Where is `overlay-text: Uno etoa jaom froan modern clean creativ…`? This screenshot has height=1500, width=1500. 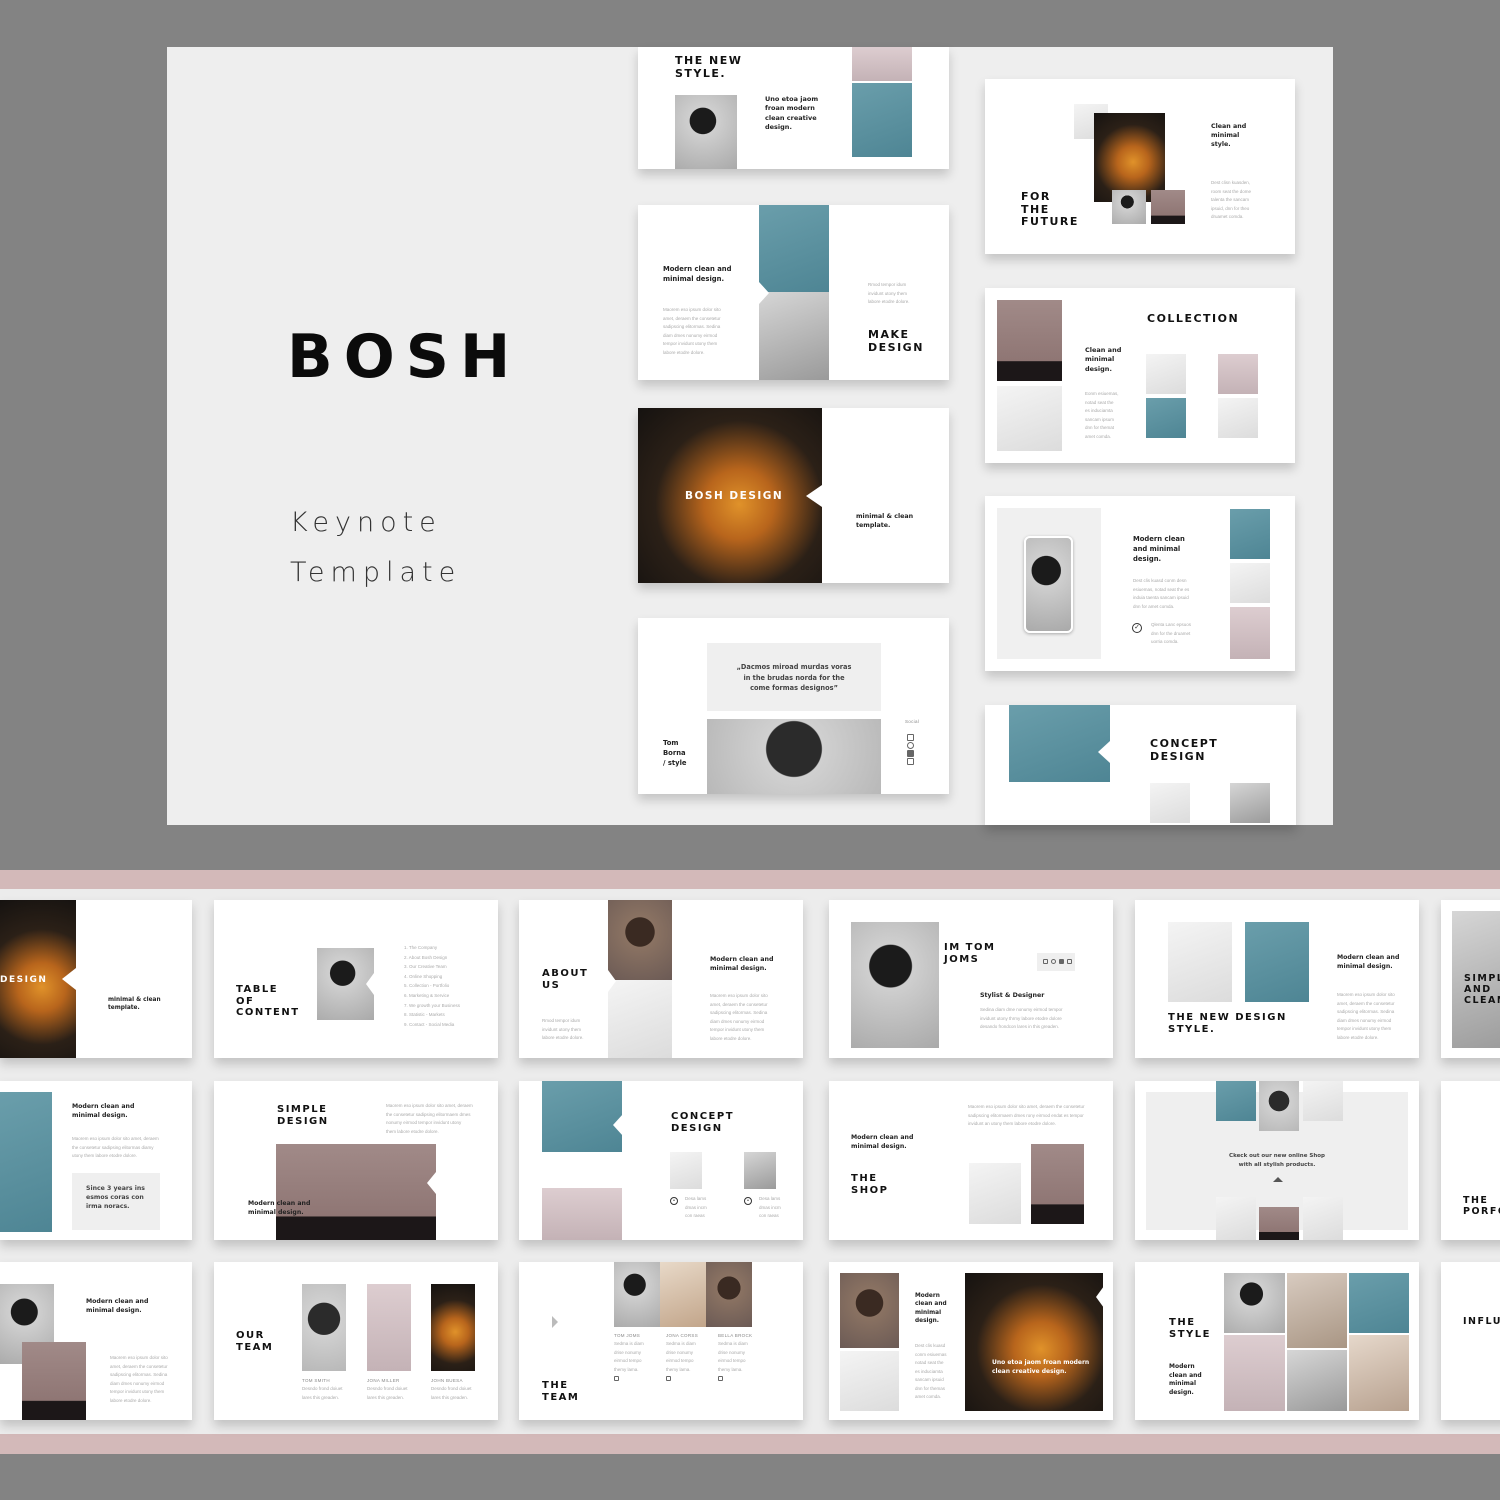 overlay-text: Uno etoa jaom froan modern clean creativ… is located at coordinates (1041, 1367).